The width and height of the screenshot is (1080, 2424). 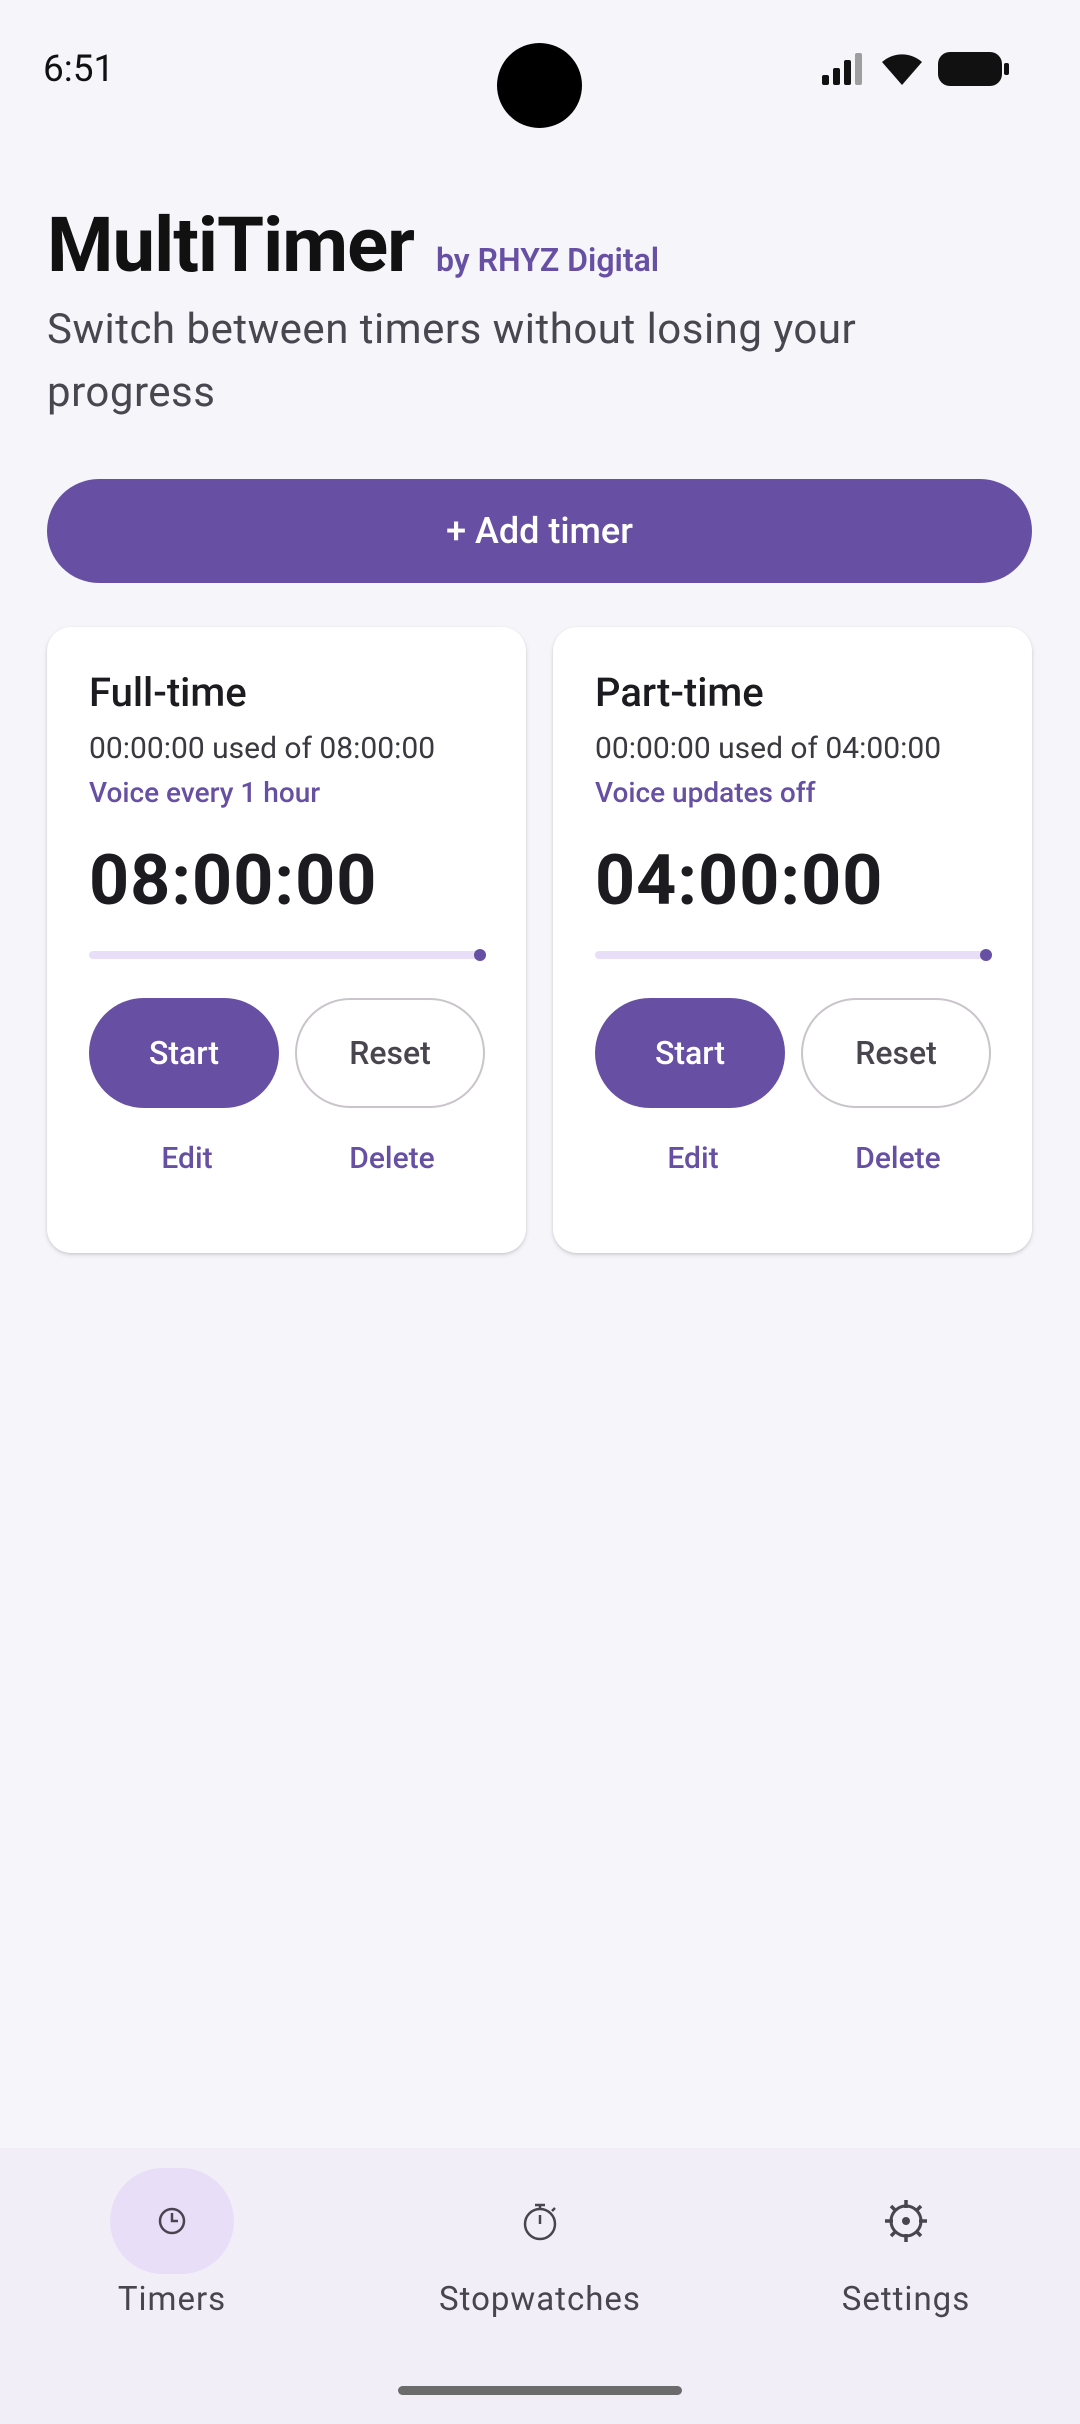 I want to click on timer-voice-setting: Voice every 1 hour, so click(x=205, y=792).